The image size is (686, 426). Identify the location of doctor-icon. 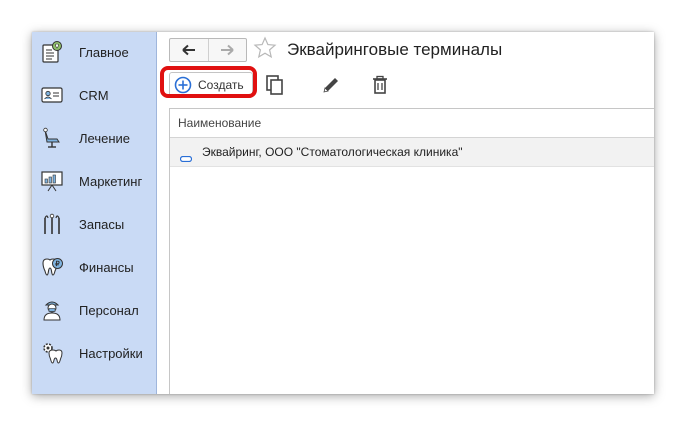
(52, 310).